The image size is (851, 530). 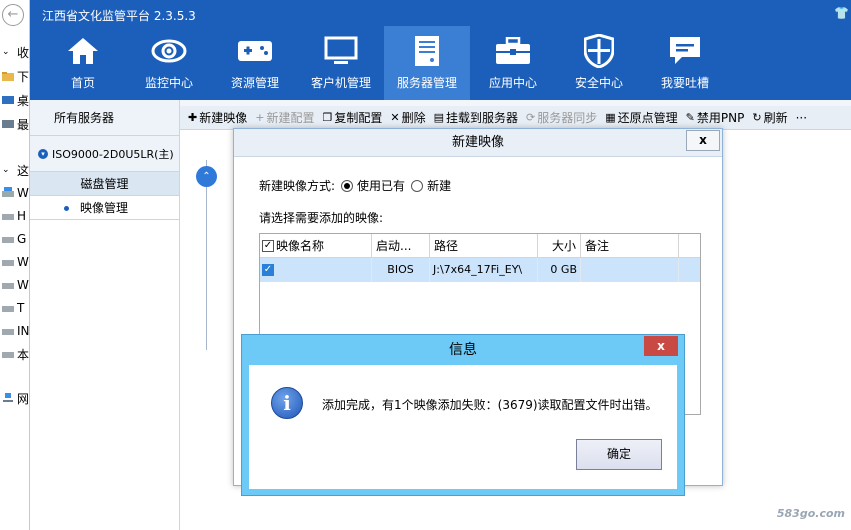 What do you see at coordinates (355, 185) in the screenshot?
I see `mode-row: 新建映像方式: 使用已有 新建` at bounding box center [355, 185].